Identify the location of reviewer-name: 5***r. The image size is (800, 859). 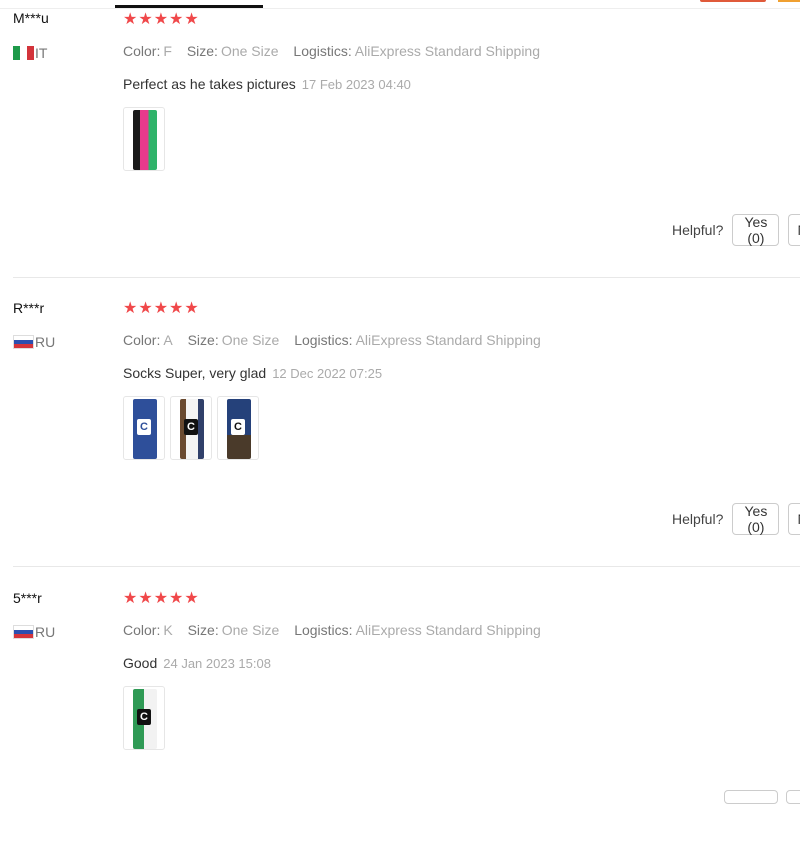
(27, 598).